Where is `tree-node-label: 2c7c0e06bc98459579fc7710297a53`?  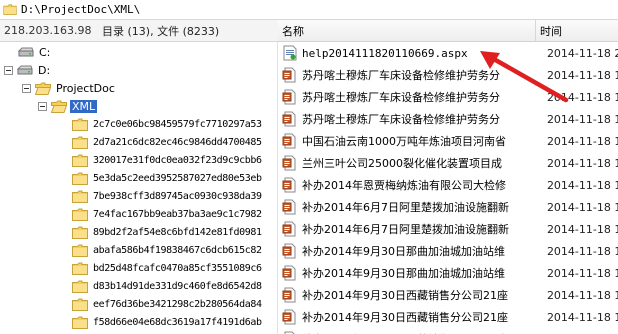 tree-node-label: 2c7c0e06bc98459579fc7710297a53 is located at coordinates (177, 124).